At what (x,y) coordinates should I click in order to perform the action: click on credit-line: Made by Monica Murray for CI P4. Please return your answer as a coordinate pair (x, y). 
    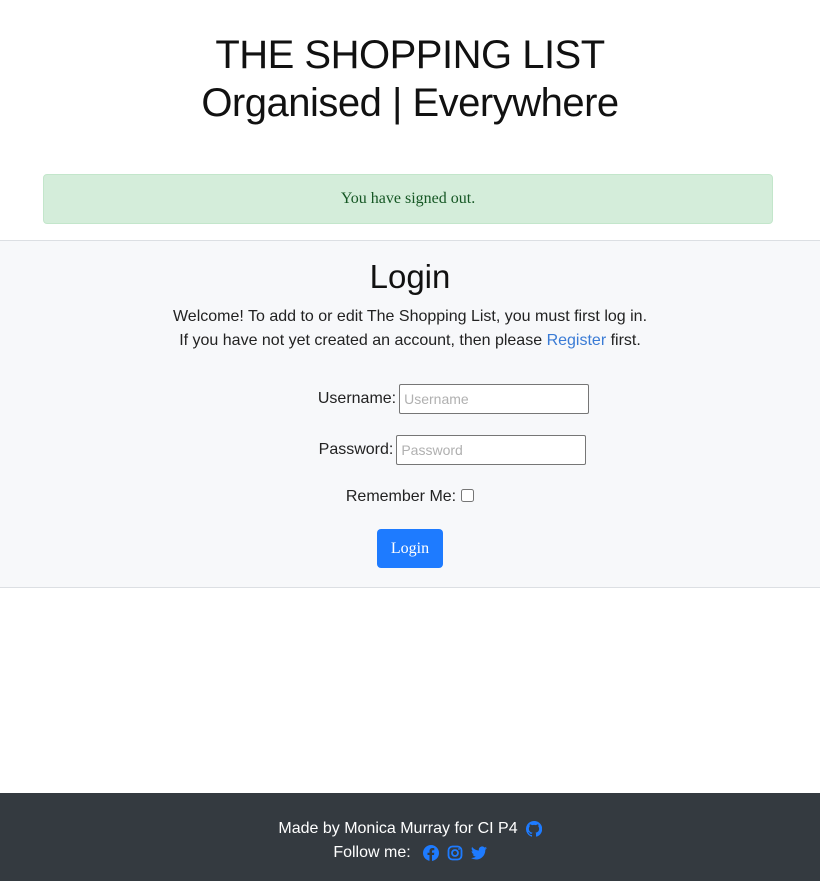
    Looking at the image, I should click on (410, 829).